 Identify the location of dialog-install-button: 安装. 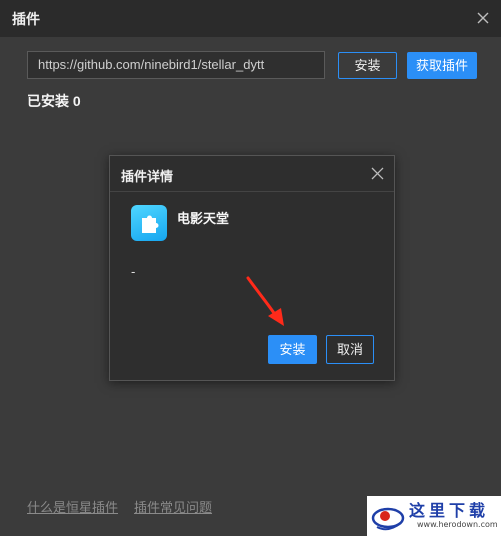
(292, 349).